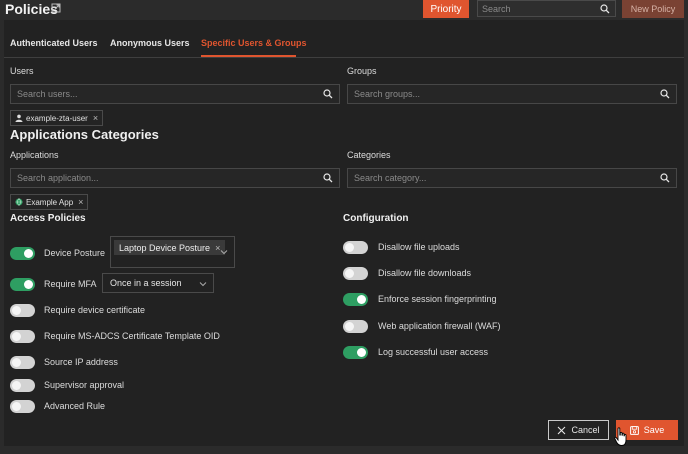 The width and height of the screenshot is (688, 454). I want to click on user-chip-label: example-zta-user, so click(57, 118).